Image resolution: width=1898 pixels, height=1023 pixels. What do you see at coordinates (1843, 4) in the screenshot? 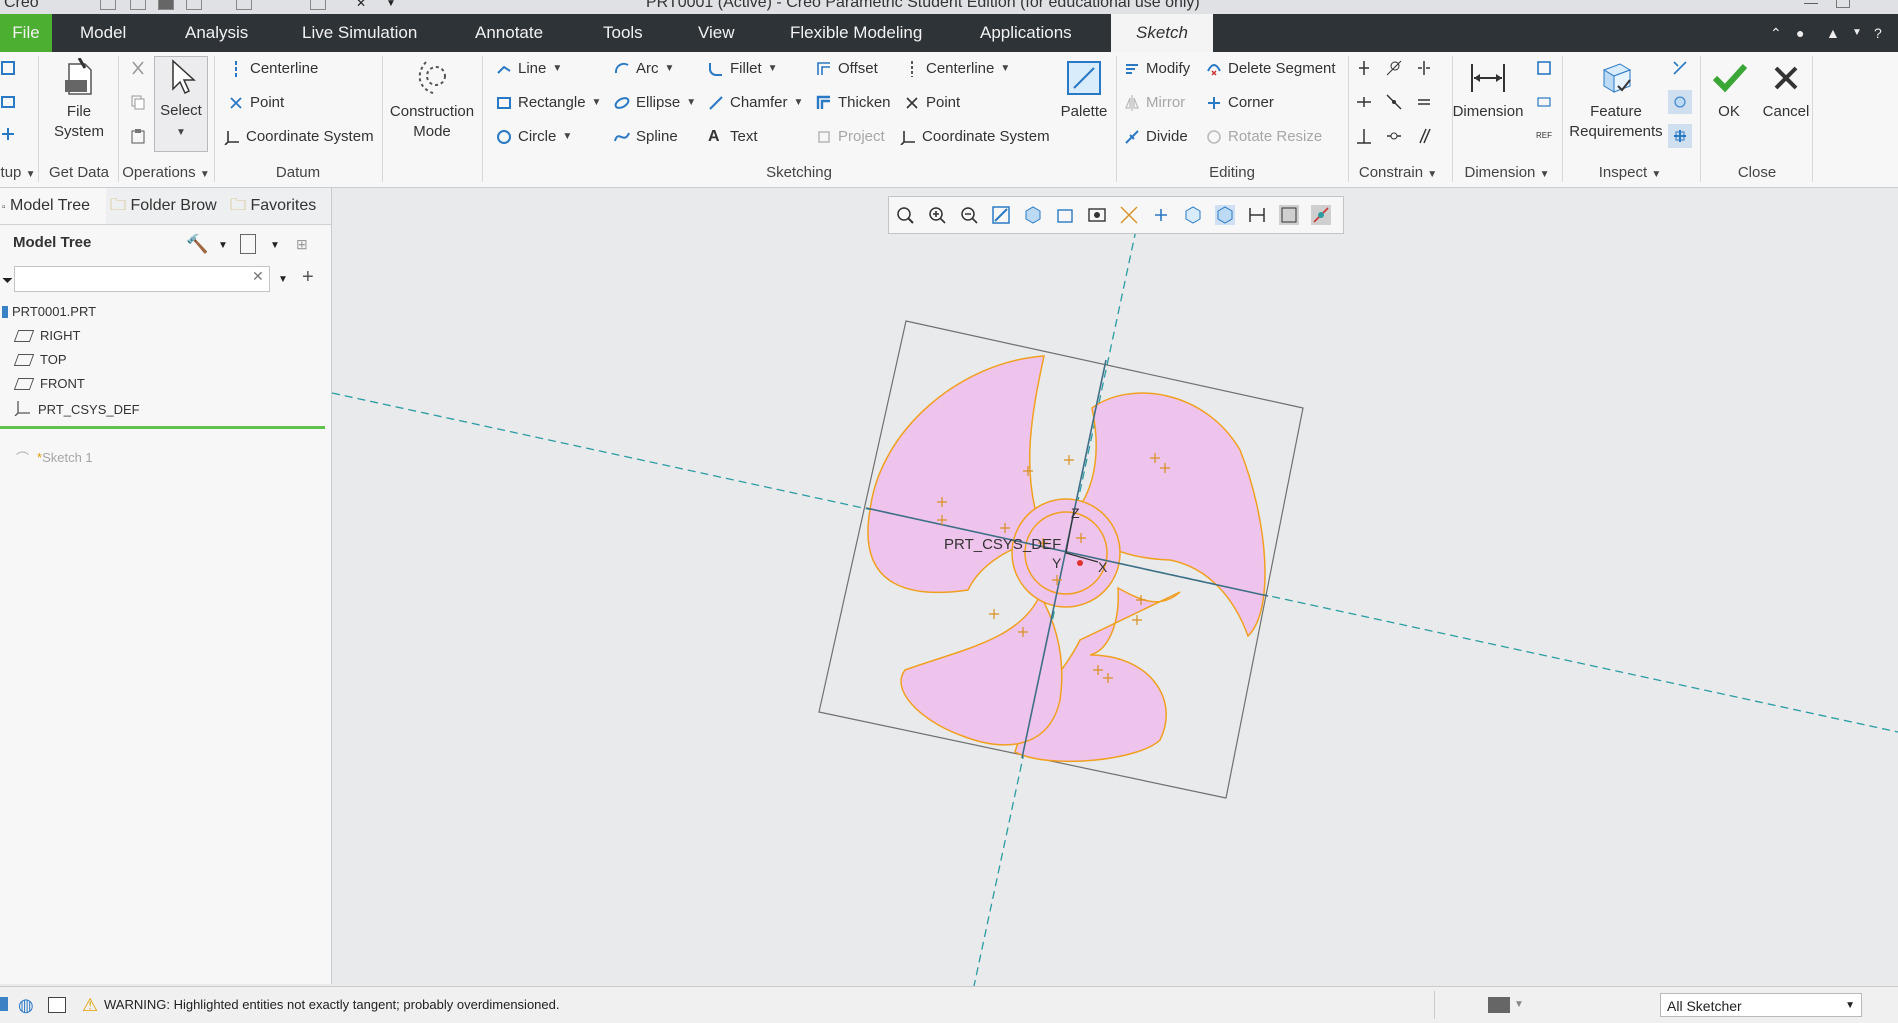
I see `maximize-icon` at bounding box center [1843, 4].